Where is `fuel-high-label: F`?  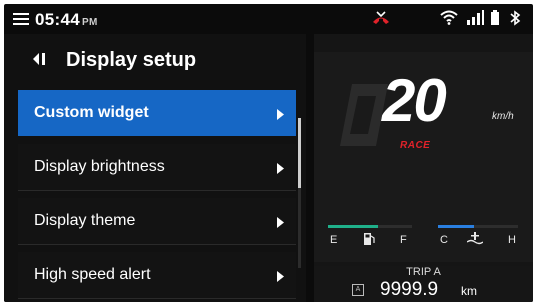
fuel-high-label: F is located at coordinates (403, 240).